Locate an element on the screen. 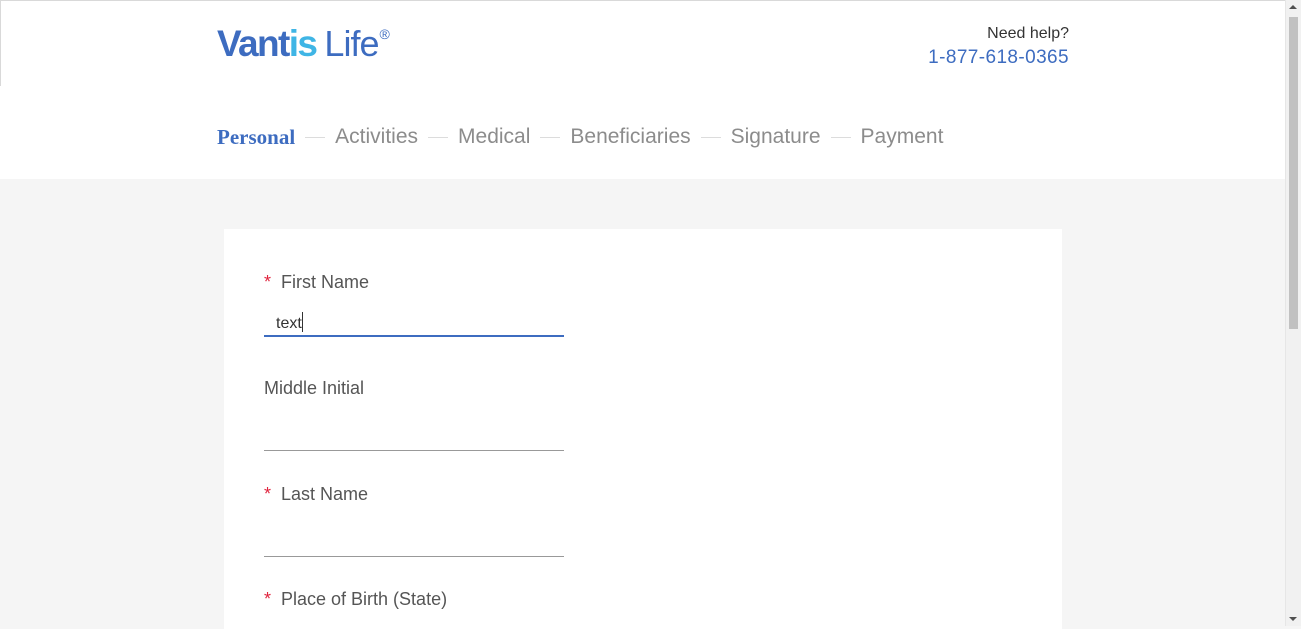  logo-text-is: is is located at coordinates (303, 43).